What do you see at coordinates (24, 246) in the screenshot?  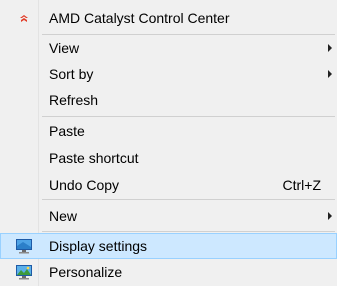 I see `display-settings-icon` at bounding box center [24, 246].